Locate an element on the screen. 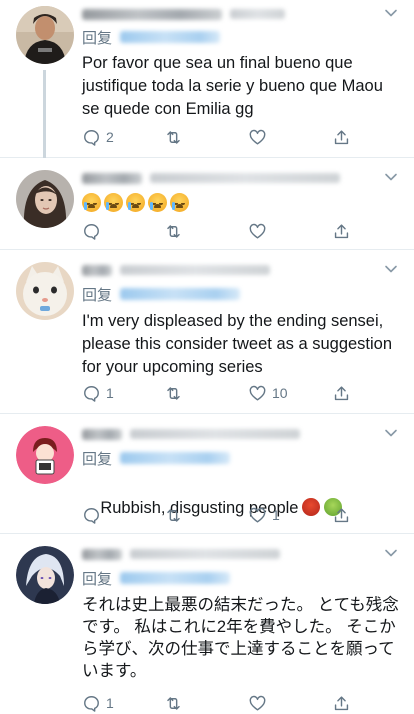 Image resolution: width=414 pixels, height=714 pixels. reply-count: 2 is located at coordinates (110, 137).